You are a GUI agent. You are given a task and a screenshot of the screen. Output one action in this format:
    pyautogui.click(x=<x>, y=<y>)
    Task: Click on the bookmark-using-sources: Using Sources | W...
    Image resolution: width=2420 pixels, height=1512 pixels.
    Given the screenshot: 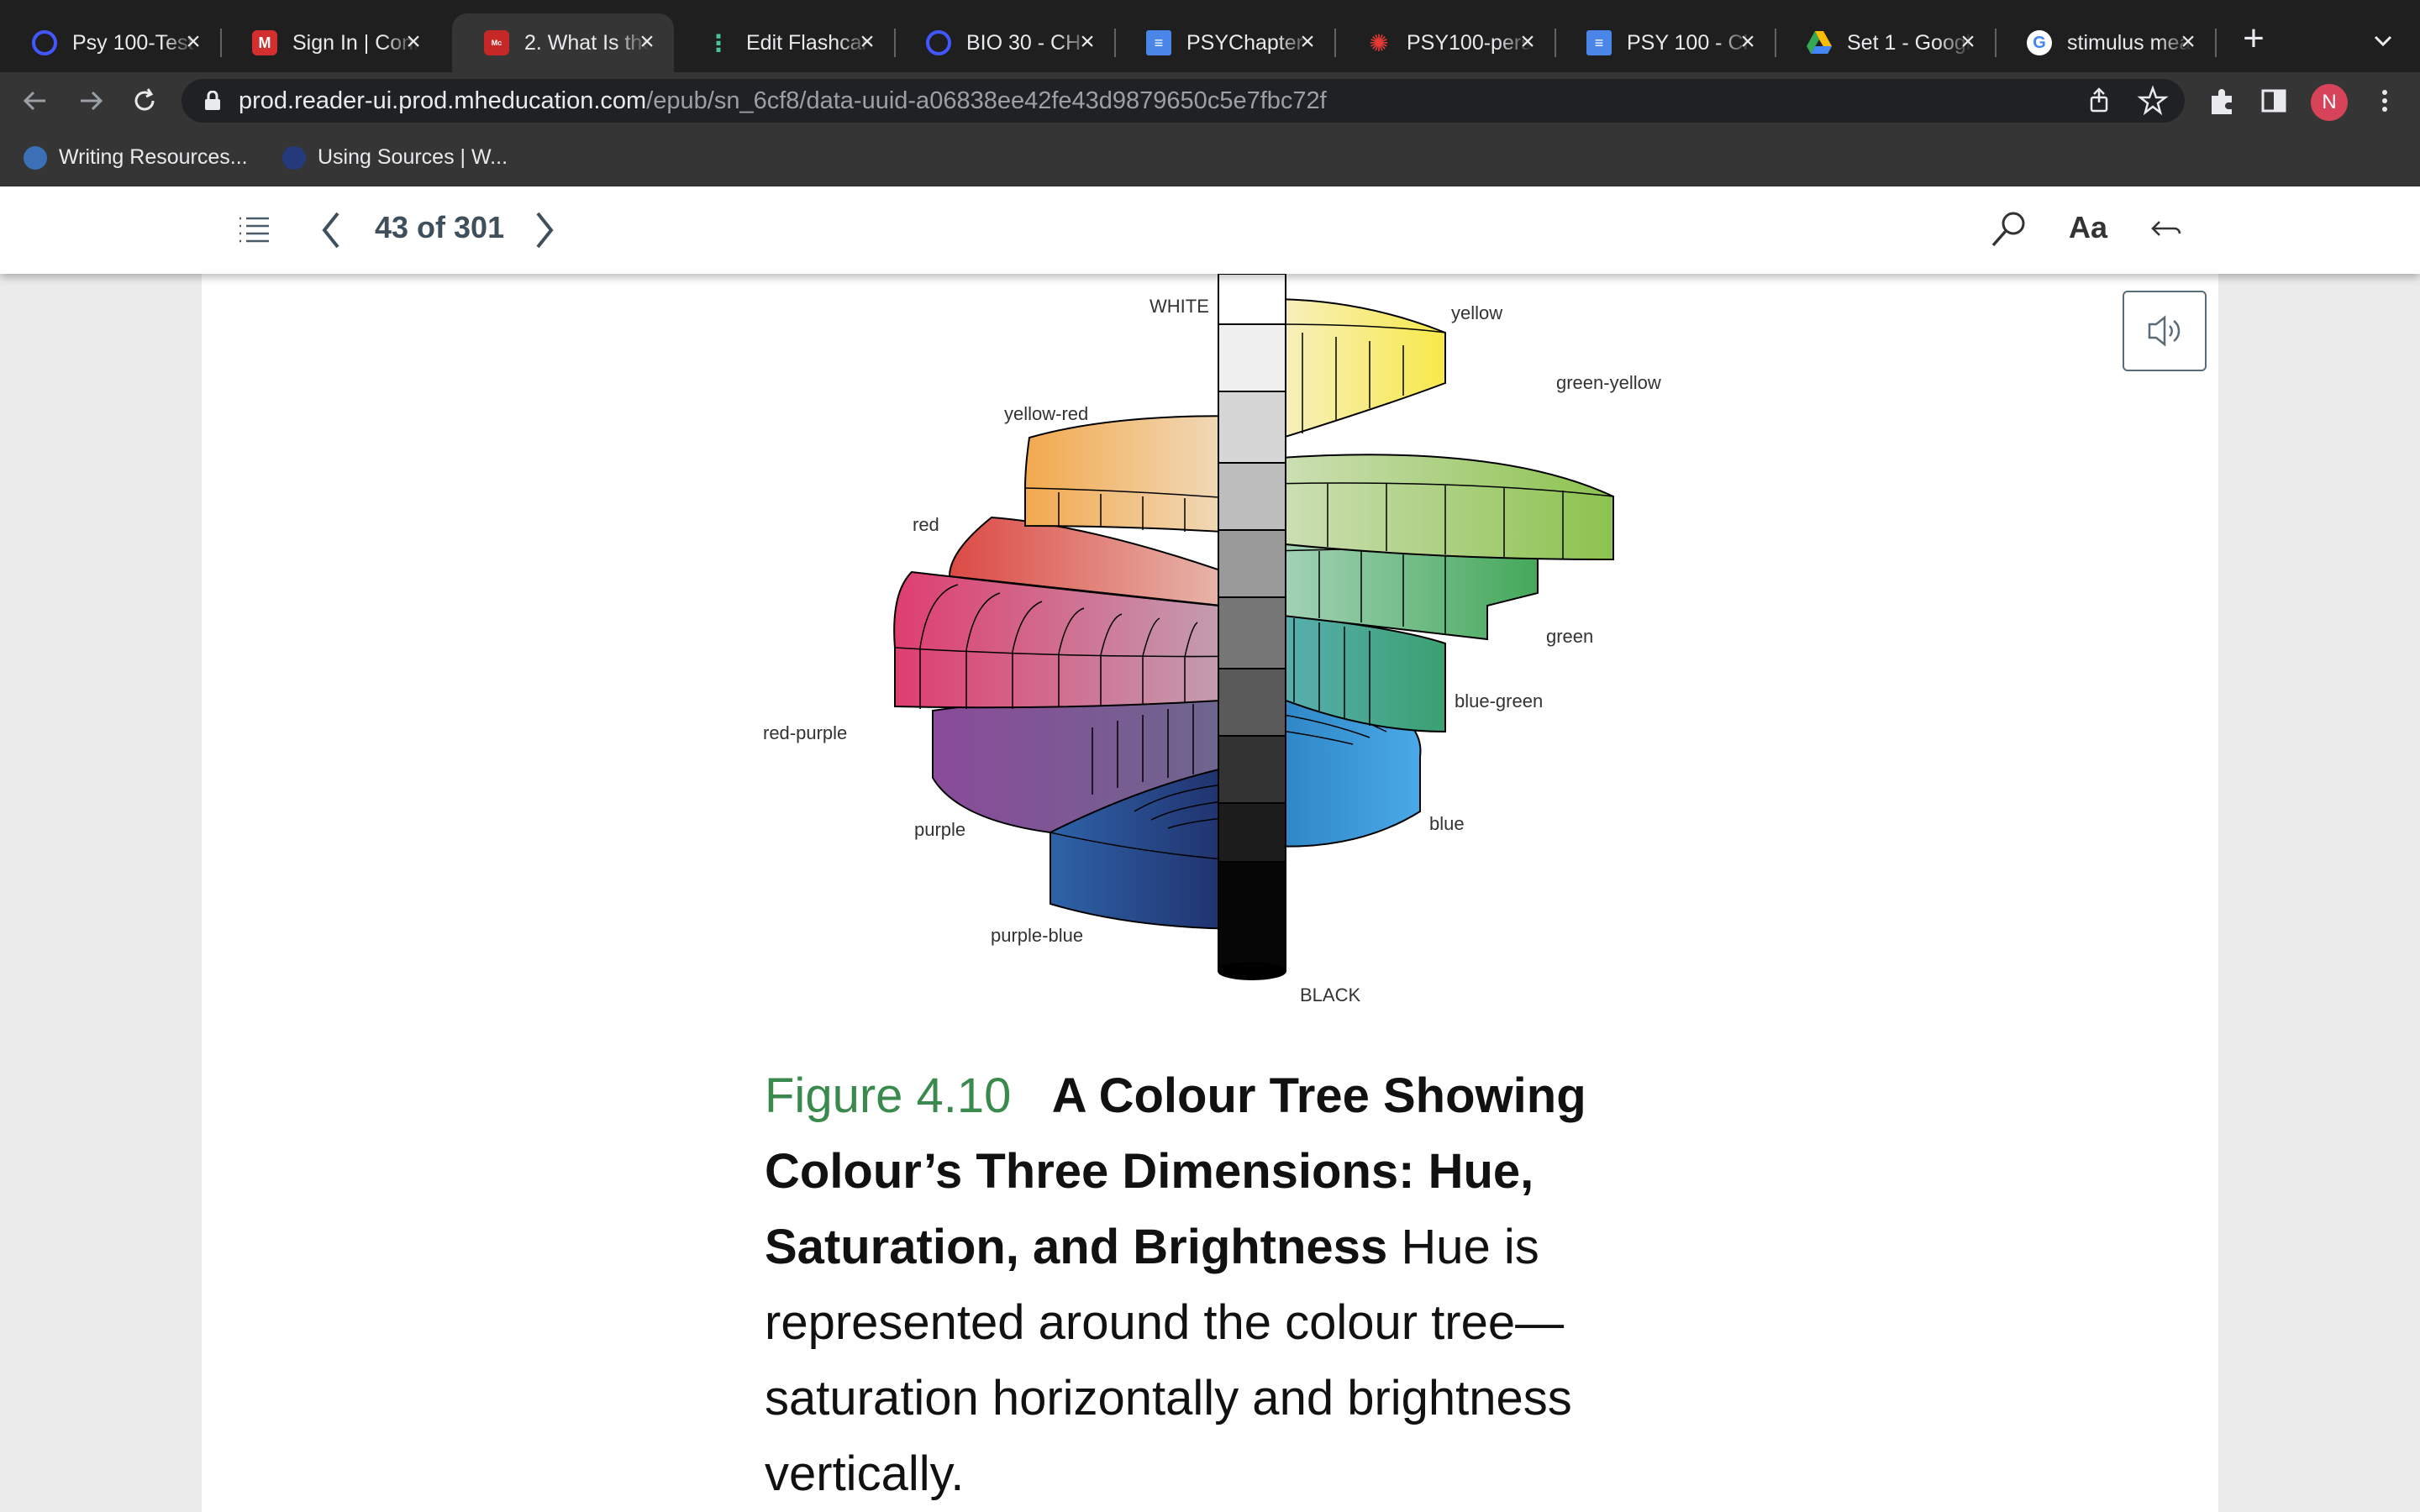 What is the action you would take?
    pyautogui.click(x=395, y=157)
    